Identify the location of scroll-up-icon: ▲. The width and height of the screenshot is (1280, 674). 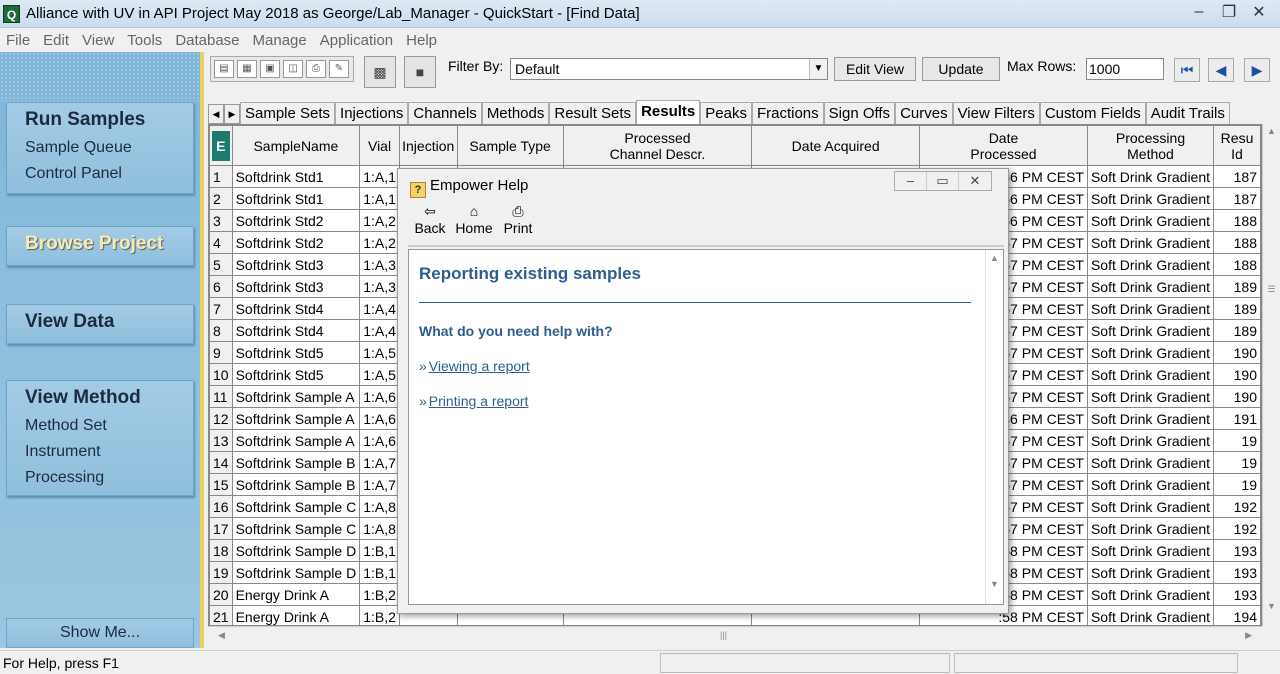
(1271, 131).